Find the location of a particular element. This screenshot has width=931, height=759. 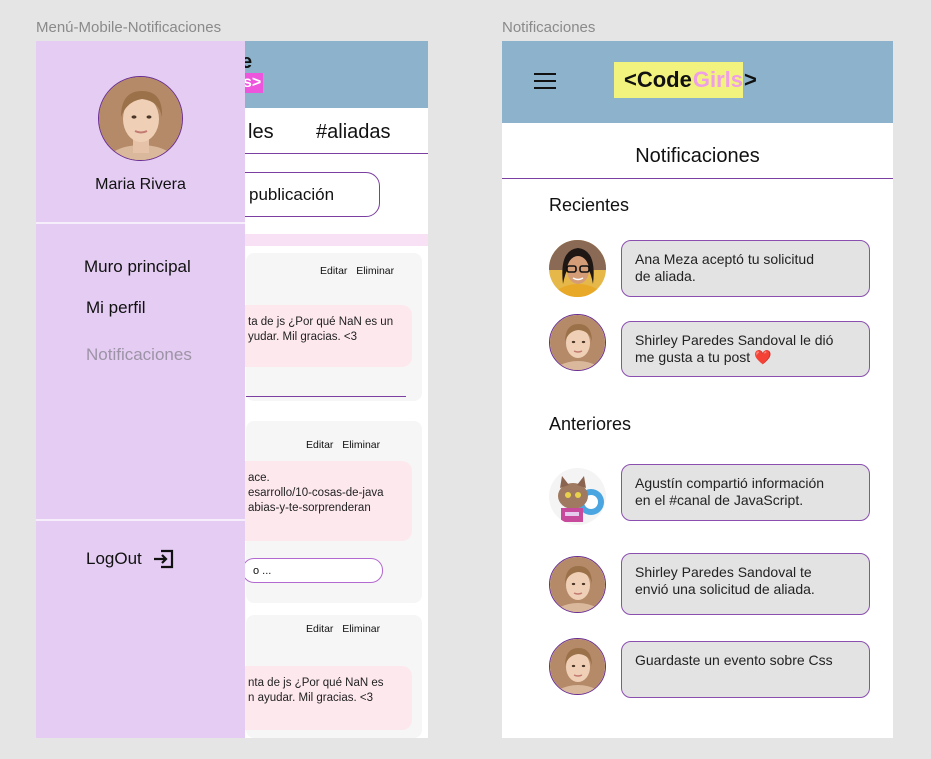

user-name: Maria Rivera is located at coordinates (140, 184).